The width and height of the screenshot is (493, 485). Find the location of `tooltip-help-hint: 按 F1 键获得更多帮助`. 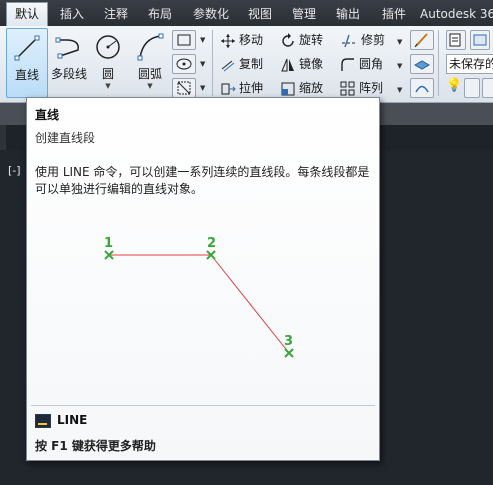

tooltip-help-hint: 按 F1 键获得更多帮助 is located at coordinates (95, 446).